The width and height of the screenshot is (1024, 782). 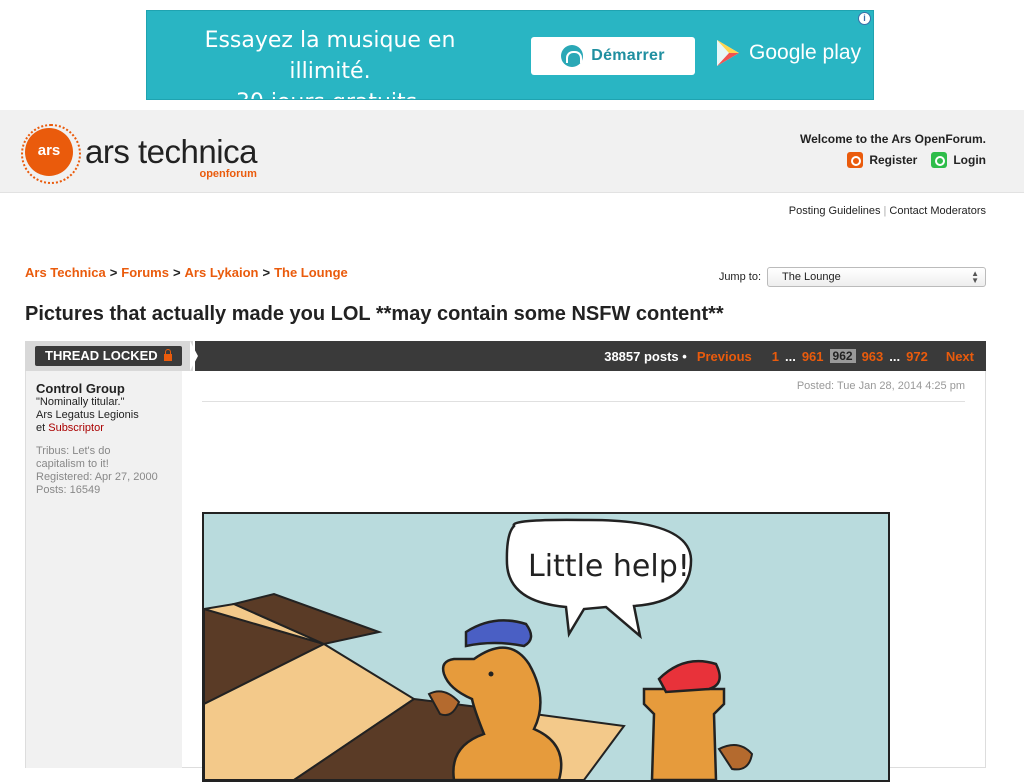 I want to click on login-link: Login, so click(x=958, y=160).